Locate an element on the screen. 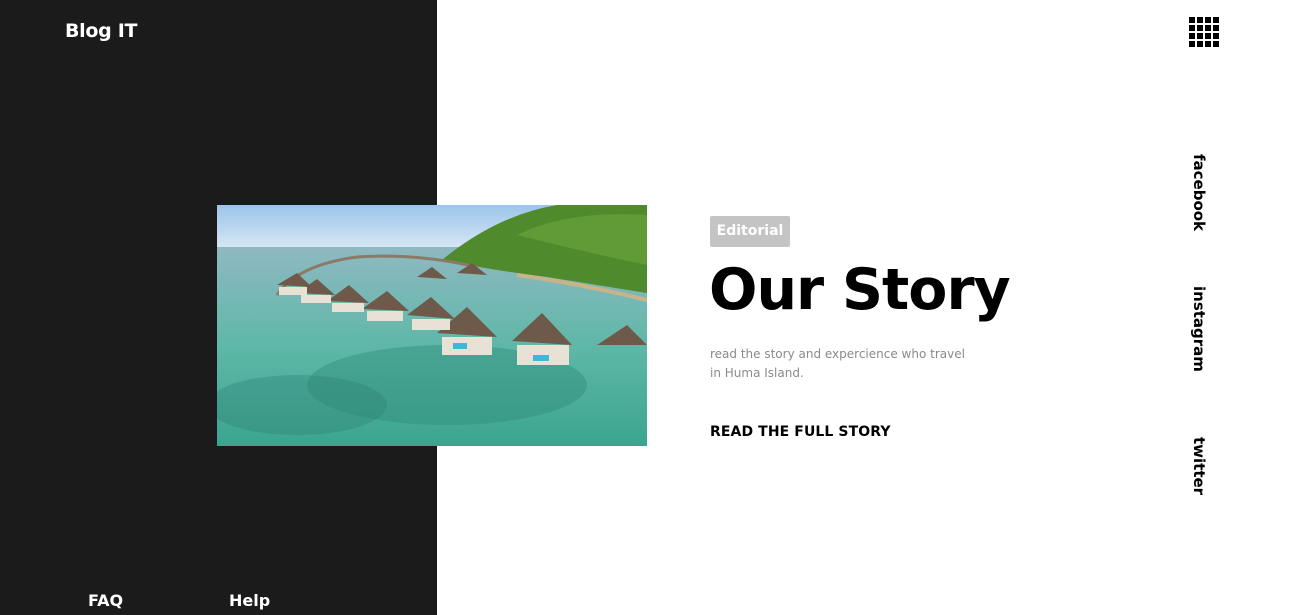 Image resolution: width=1289 pixels, height=615 pixels. grid-menu-icon is located at coordinates (1205, 32).